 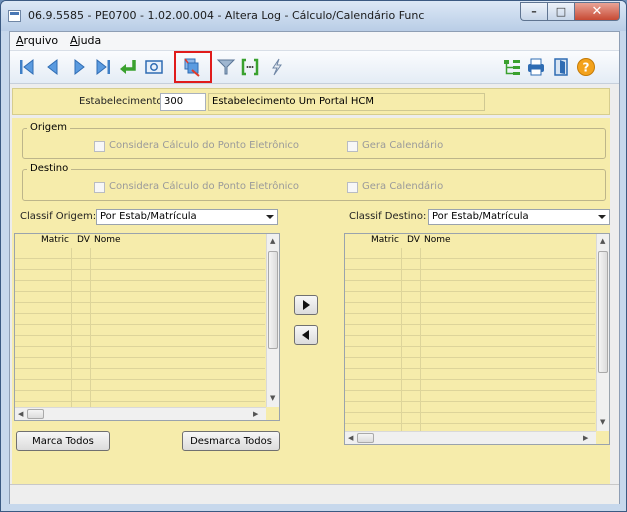 I want to click on classif-origem-value: Por Estab/Matrícula, so click(x=148, y=216).